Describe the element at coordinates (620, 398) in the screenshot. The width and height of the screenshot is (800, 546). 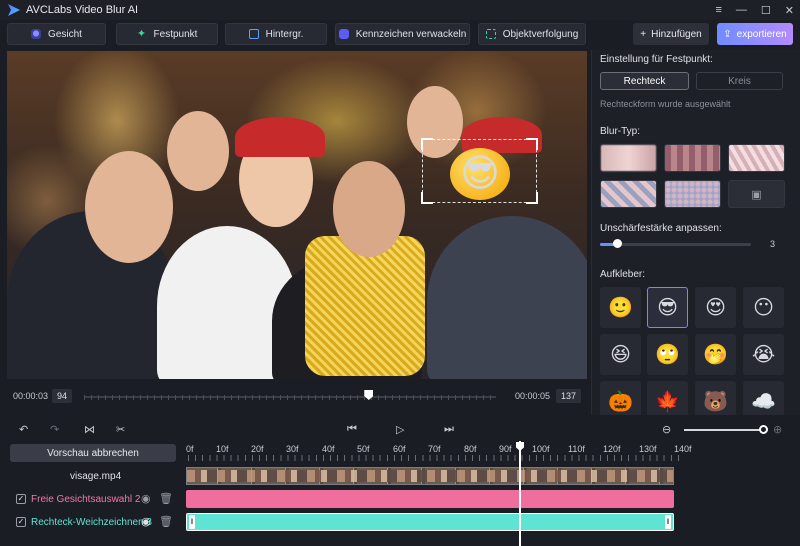
I see `sticker-pumpkin: 🎃` at that location.